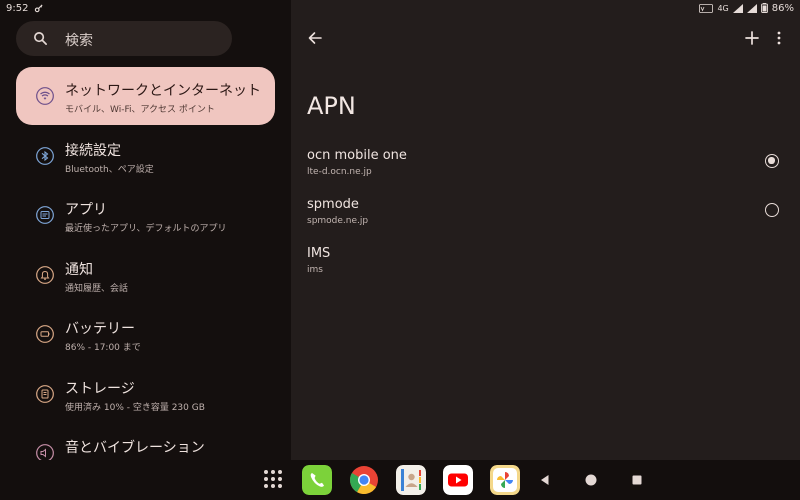 The height and width of the screenshot is (500, 800). I want to click on search-icon, so click(40, 38).